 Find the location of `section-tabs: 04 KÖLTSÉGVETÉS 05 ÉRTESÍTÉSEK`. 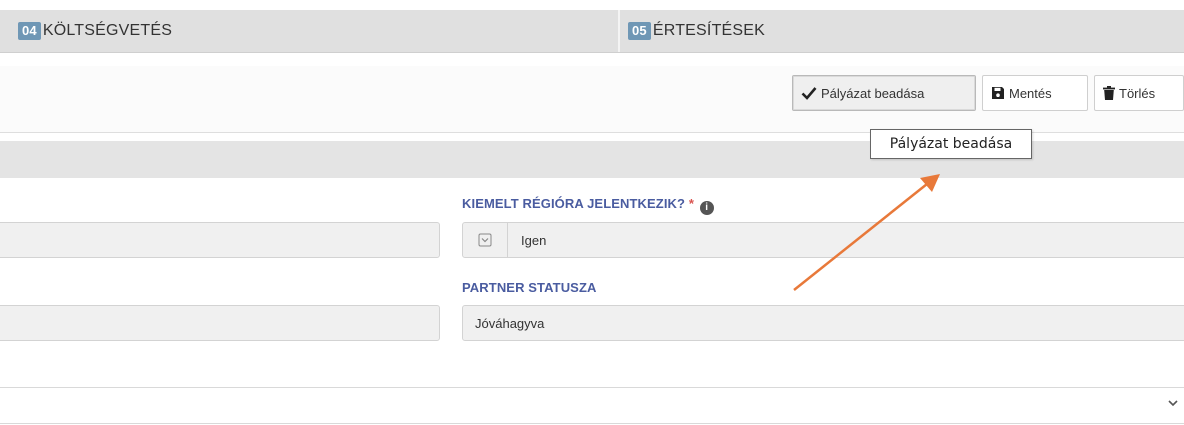

section-tabs: 04 KÖLTSÉGVETÉS 05 ÉRTESÍTÉSEK is located at coordinates (592, 31).